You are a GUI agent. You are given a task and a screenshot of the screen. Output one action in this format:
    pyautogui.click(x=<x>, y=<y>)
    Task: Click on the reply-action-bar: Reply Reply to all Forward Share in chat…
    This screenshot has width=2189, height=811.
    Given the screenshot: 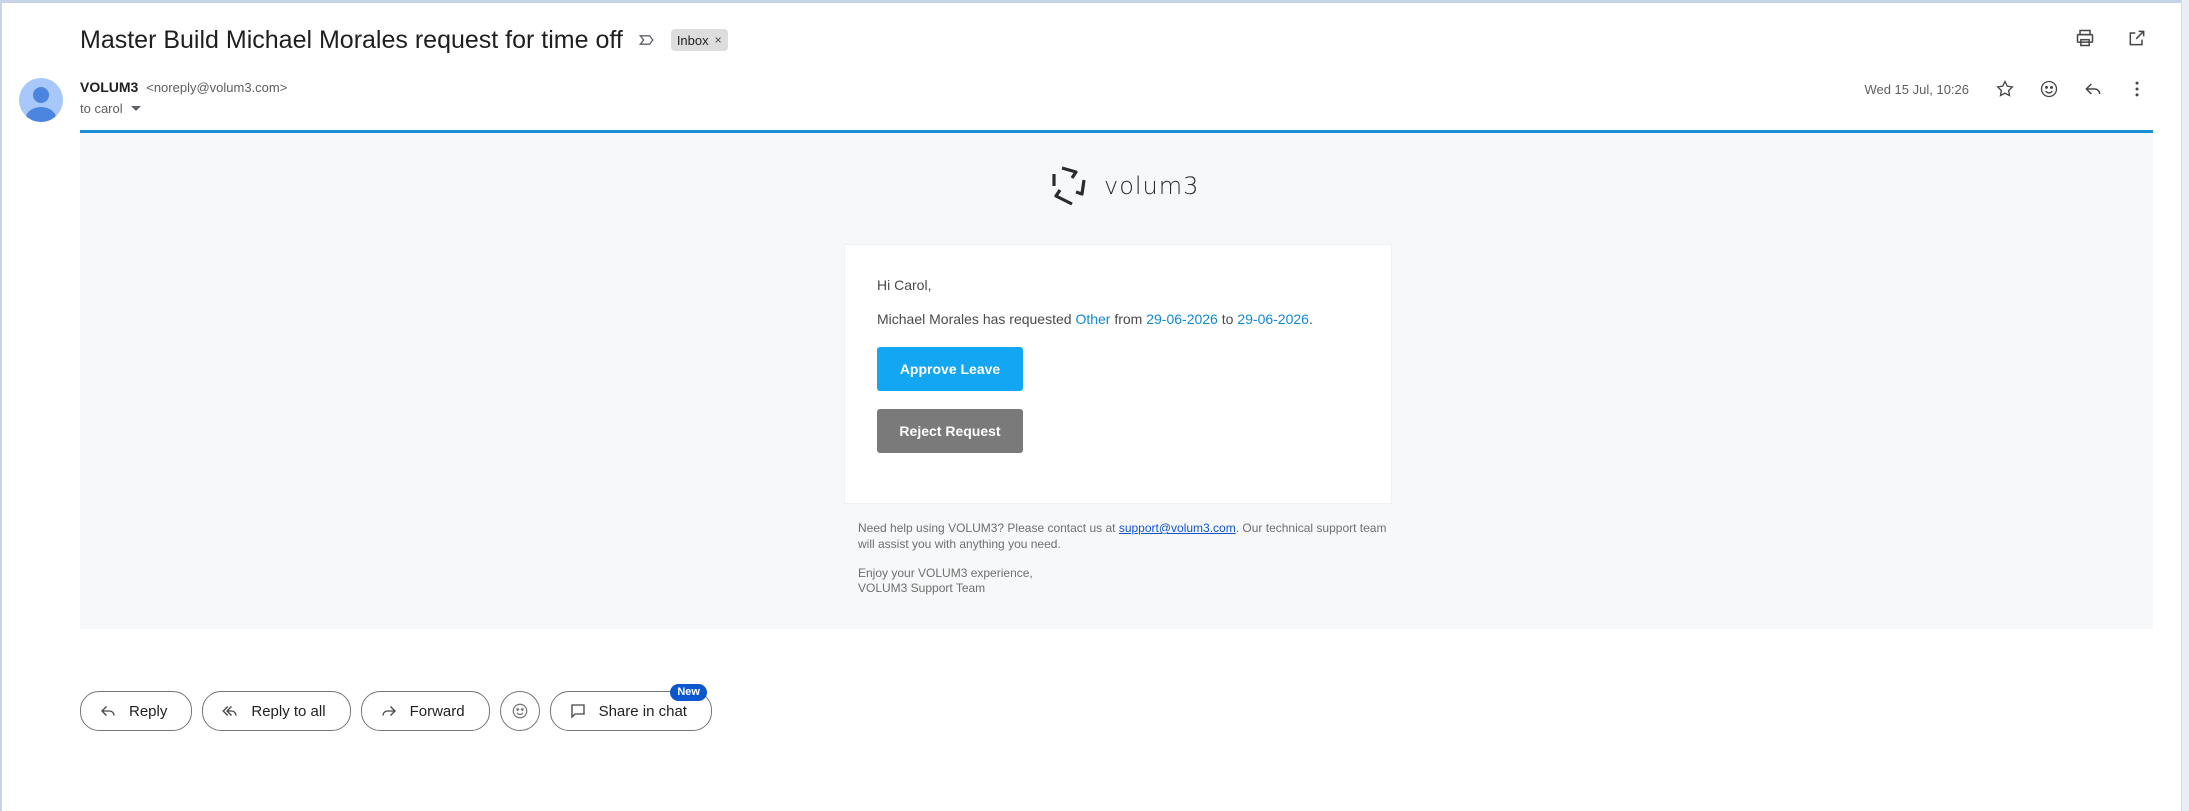 What is the action you would take?
    pyautogui.click(x=396, y=707)
    